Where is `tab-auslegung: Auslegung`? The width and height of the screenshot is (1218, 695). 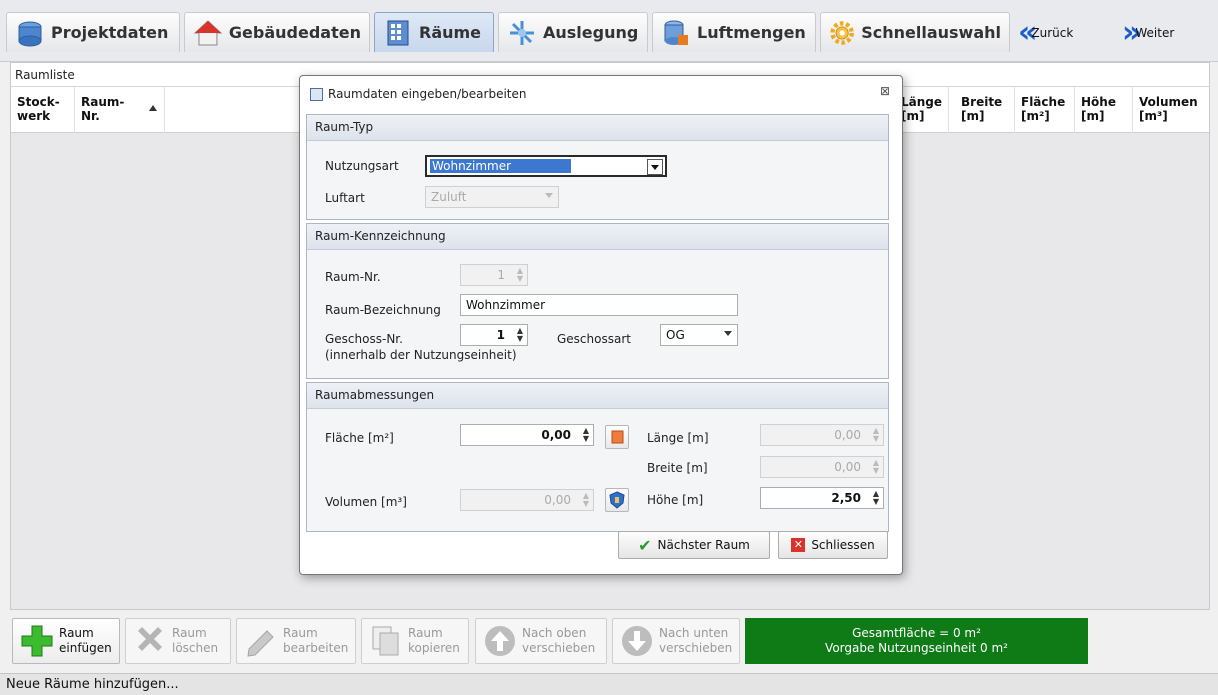
tab-auslegung: Auslegung is located at coordinates (573, 32).